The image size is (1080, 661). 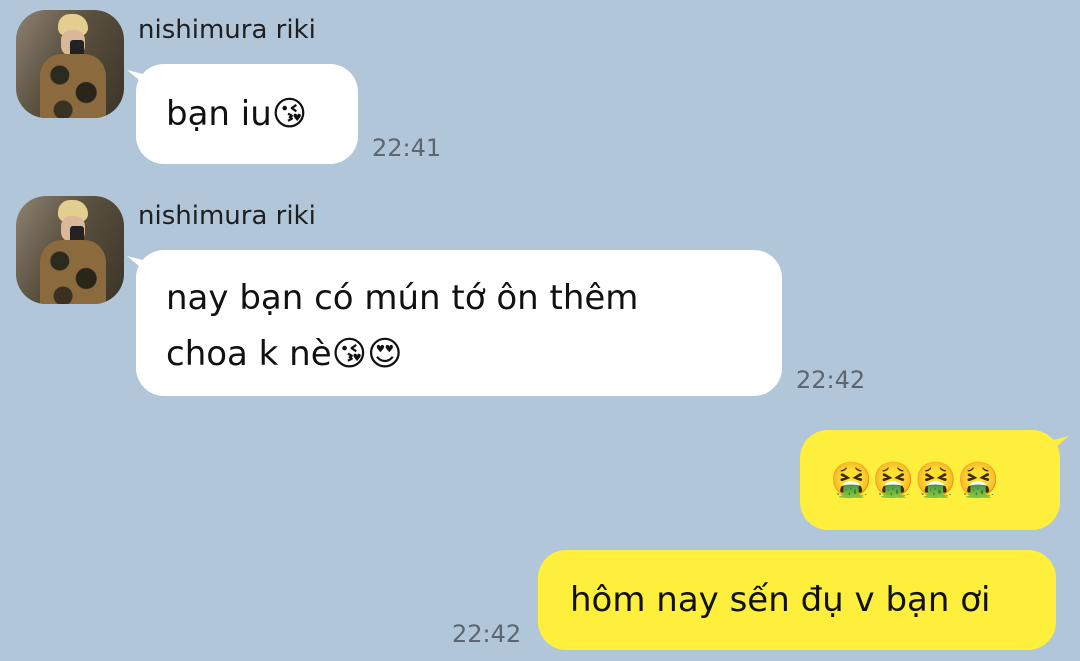 What do you see at coordinates (915, 480) in the screenshot?
I see `message-text: 🤮🤮🤮🤮` at bounding box center [915, 480].